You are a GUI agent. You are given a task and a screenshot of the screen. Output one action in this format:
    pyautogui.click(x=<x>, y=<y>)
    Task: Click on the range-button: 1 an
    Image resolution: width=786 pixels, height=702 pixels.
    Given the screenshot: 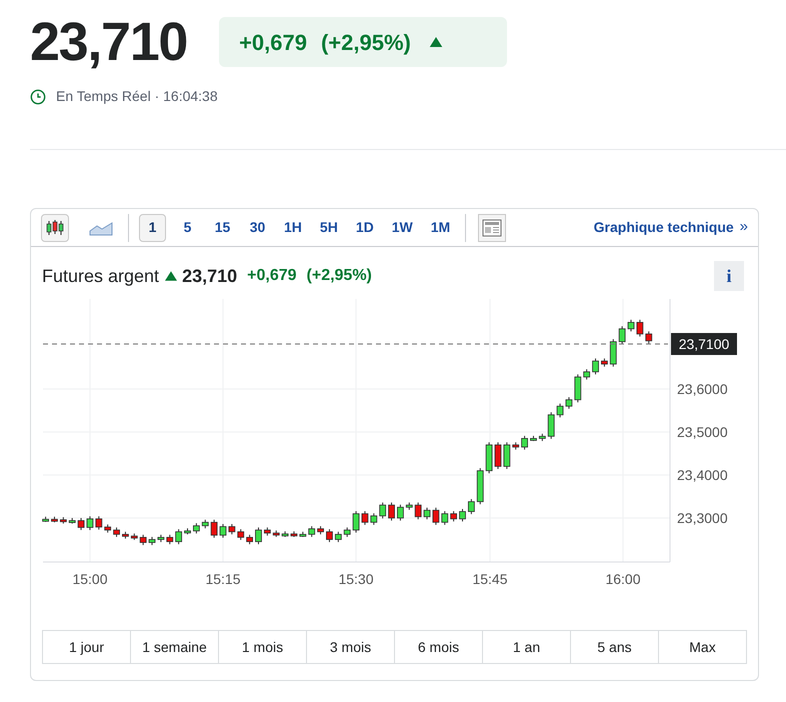 What is the action you would take?
    pyautogui.click(x=526, y=647)
    